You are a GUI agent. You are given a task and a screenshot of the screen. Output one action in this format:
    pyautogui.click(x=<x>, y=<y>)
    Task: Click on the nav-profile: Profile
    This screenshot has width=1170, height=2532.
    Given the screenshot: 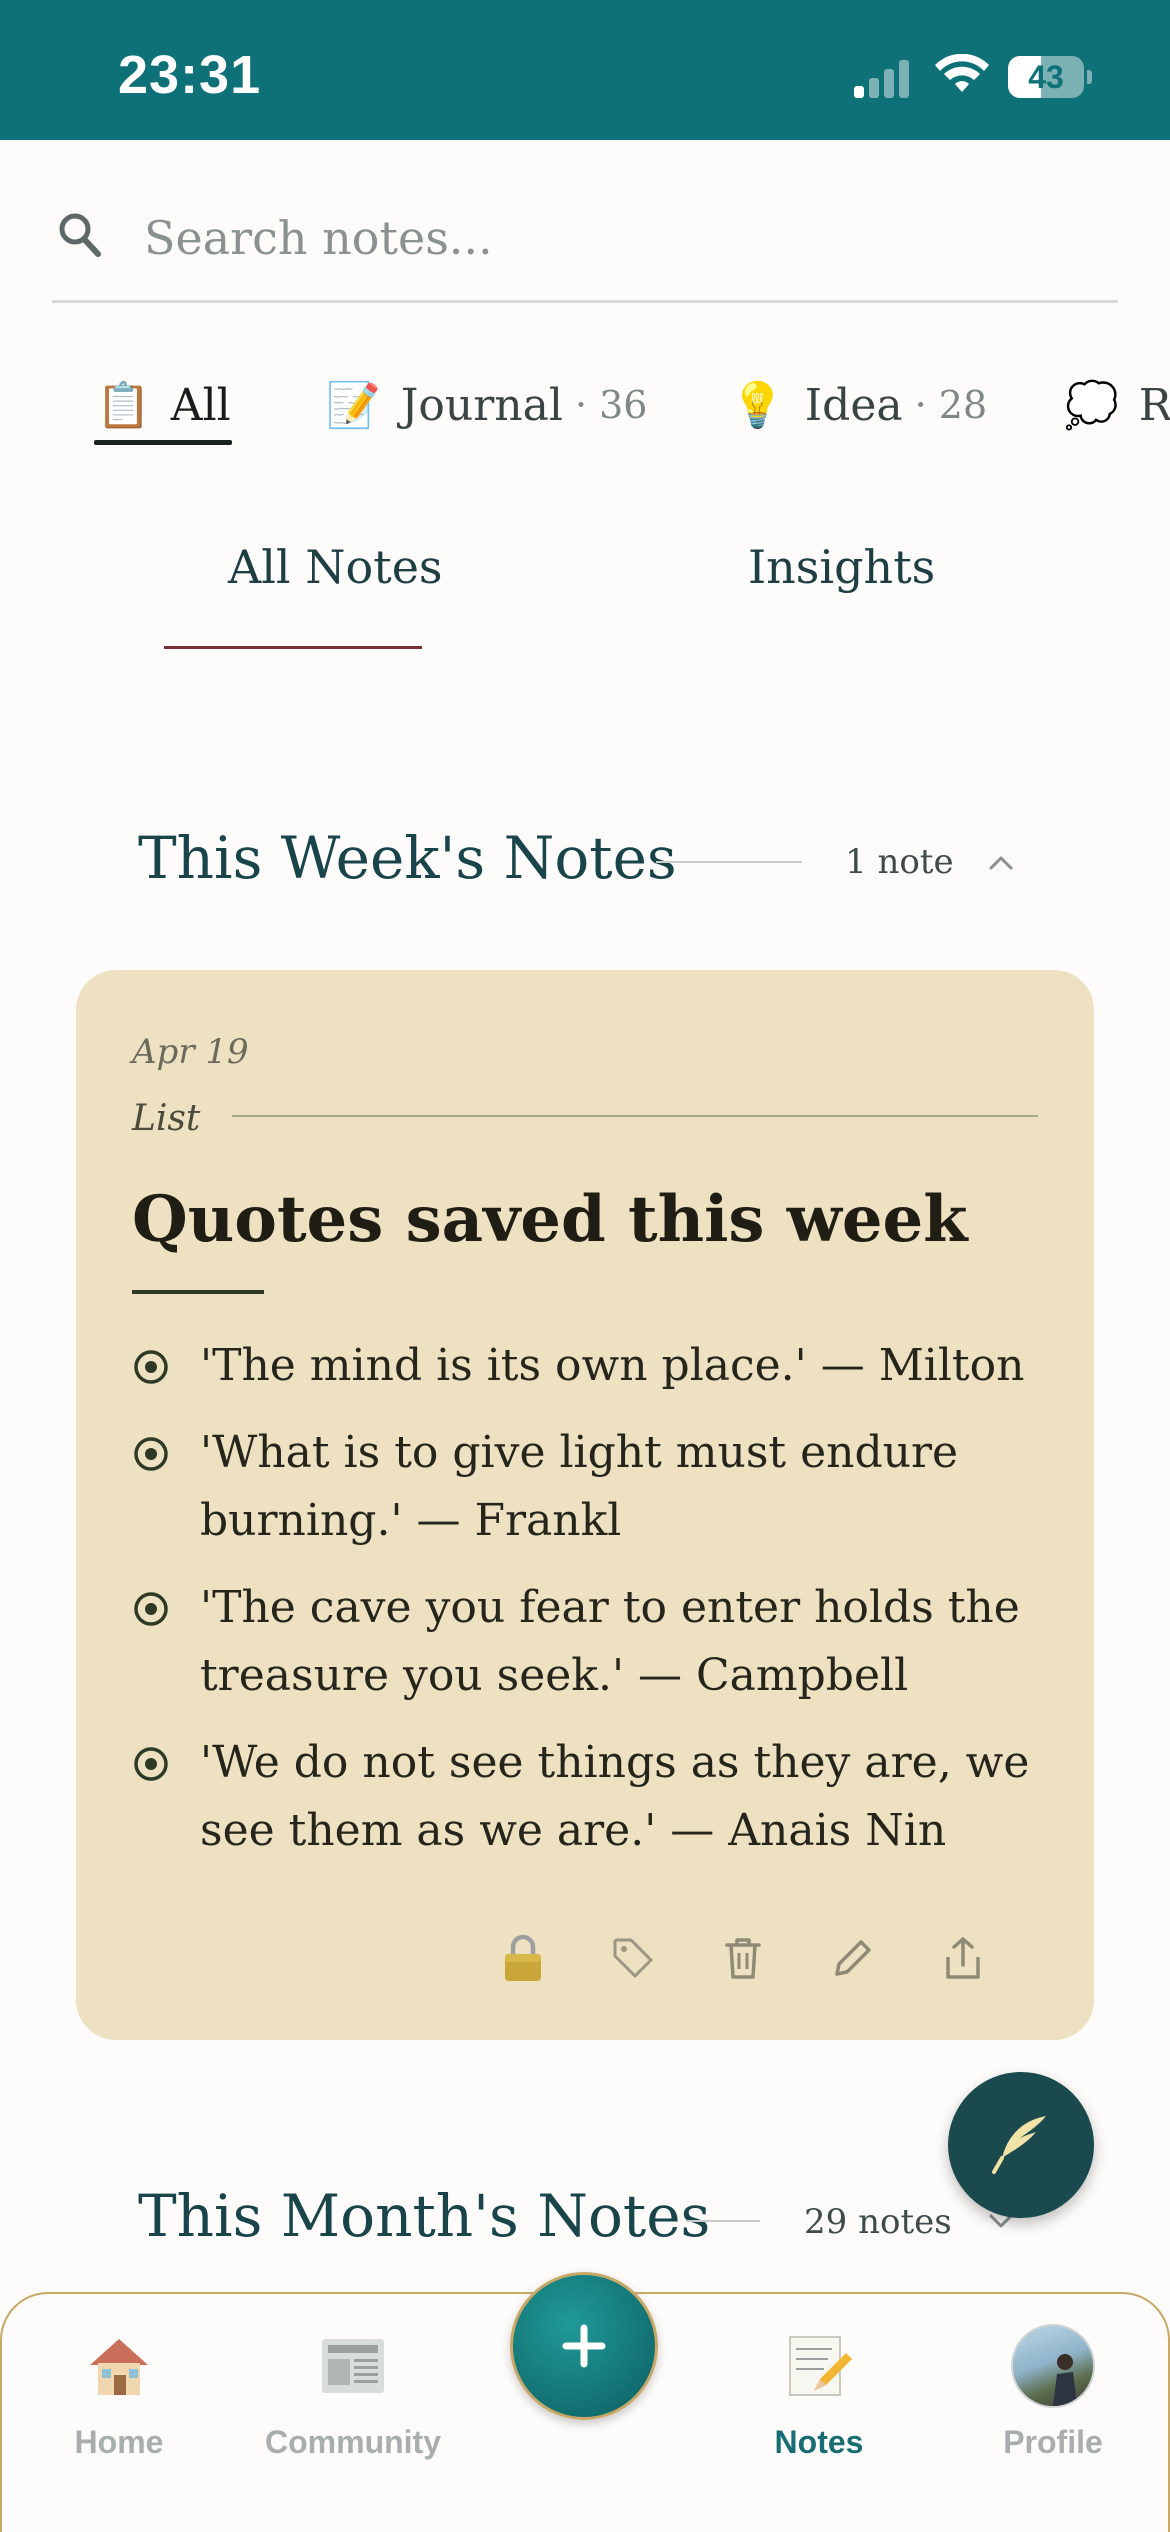 What is the action you would take?
    pyautogui.click(x=1053, y=2387)
    